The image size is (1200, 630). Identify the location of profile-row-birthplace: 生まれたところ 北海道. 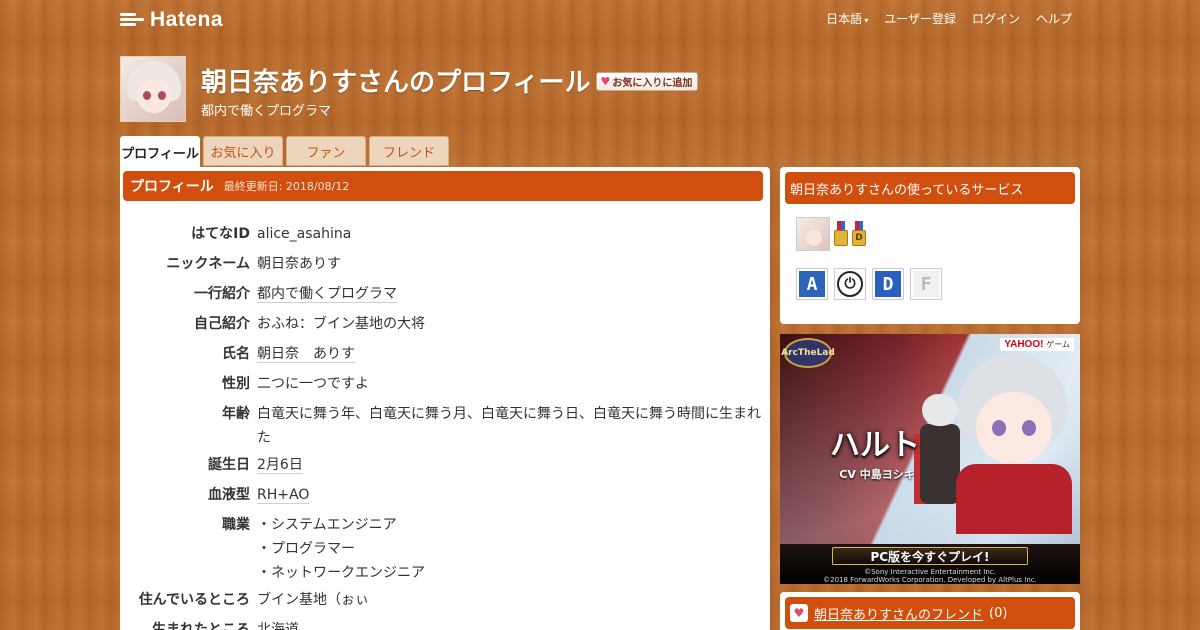
(445, 622).